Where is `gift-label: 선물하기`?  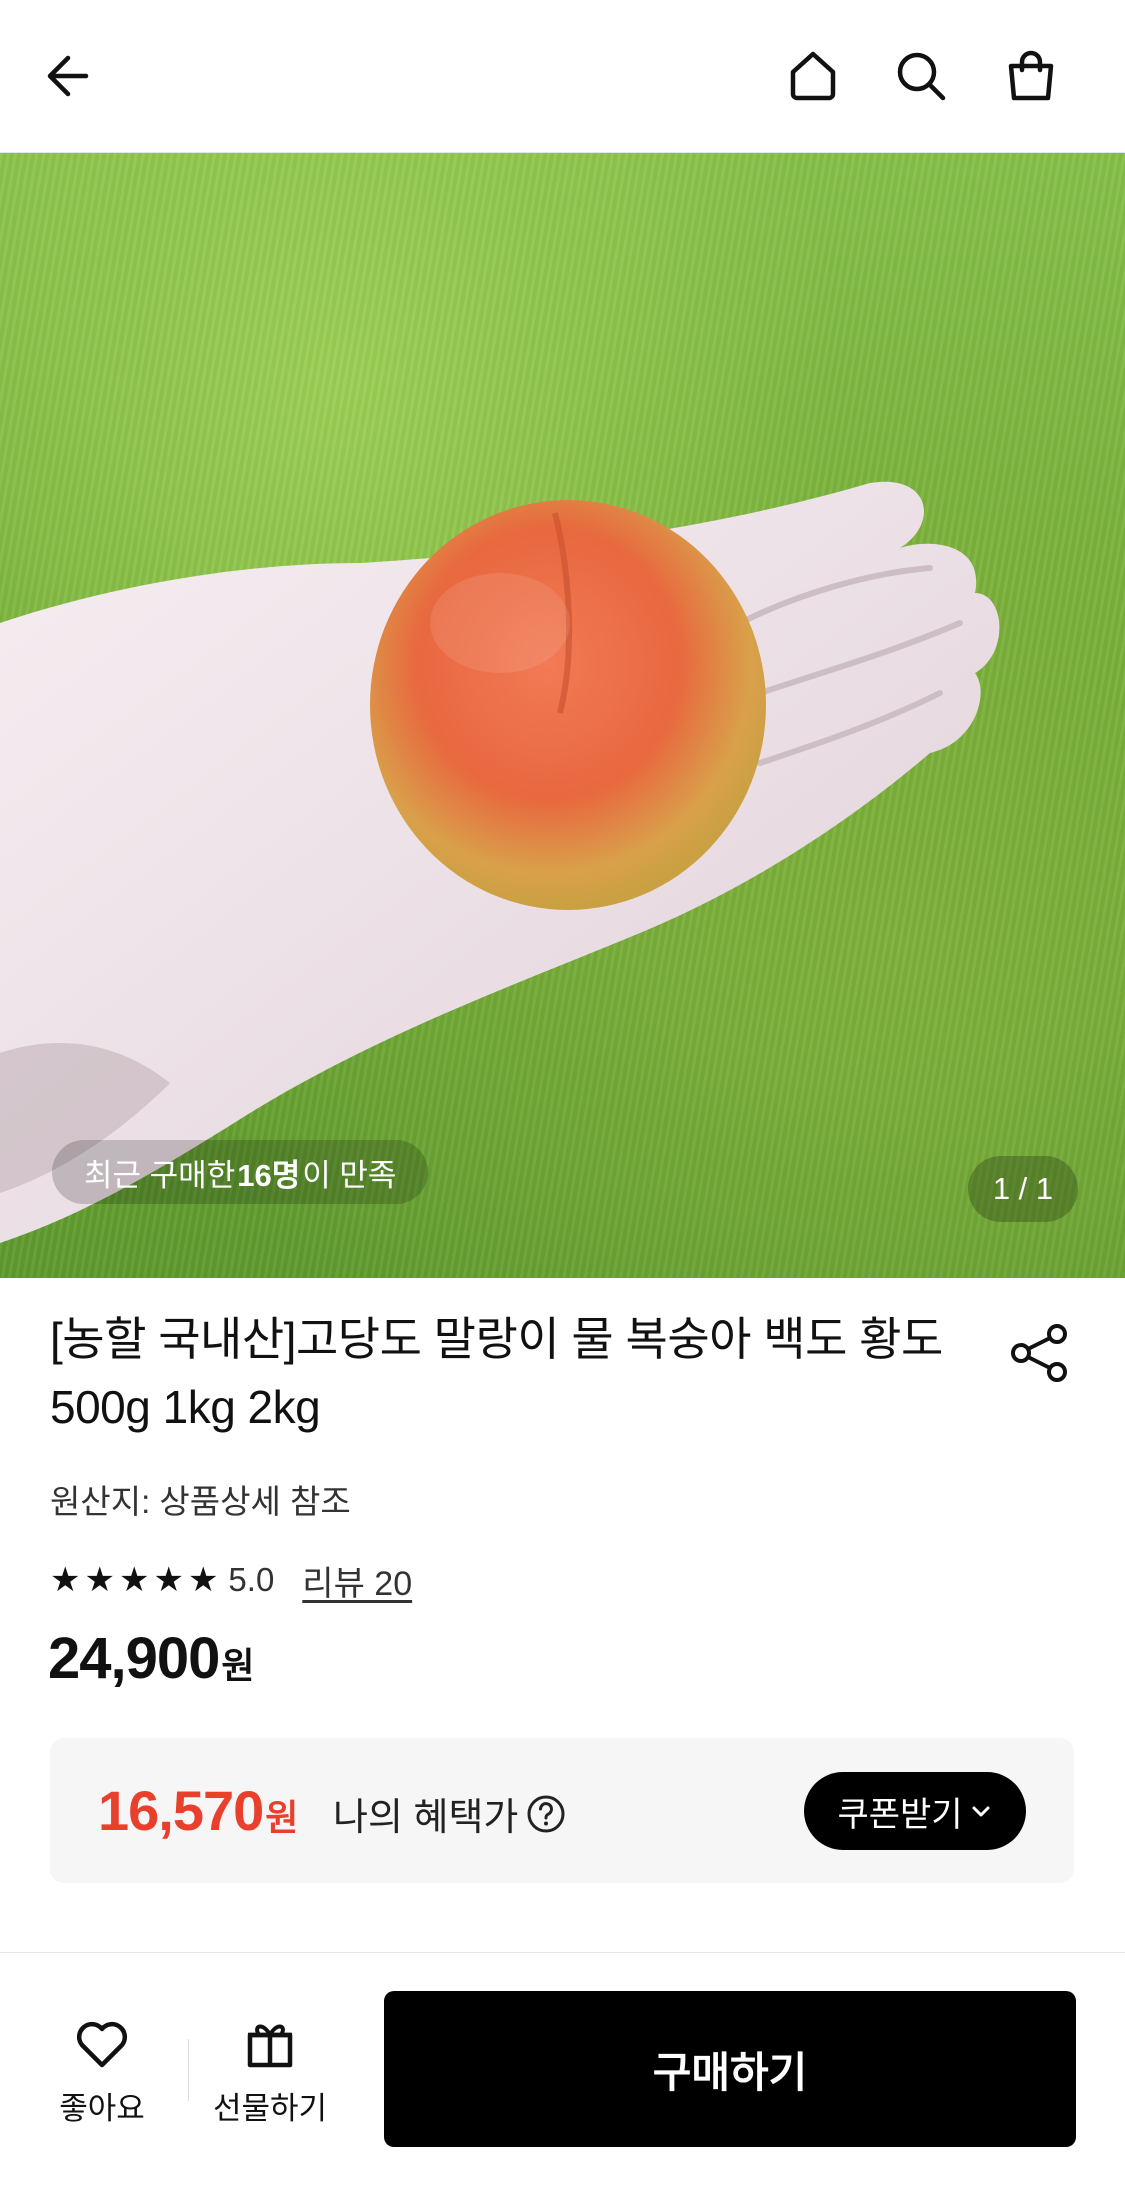
gift-label: 선물하기 is located at coordinates (270, 2108).